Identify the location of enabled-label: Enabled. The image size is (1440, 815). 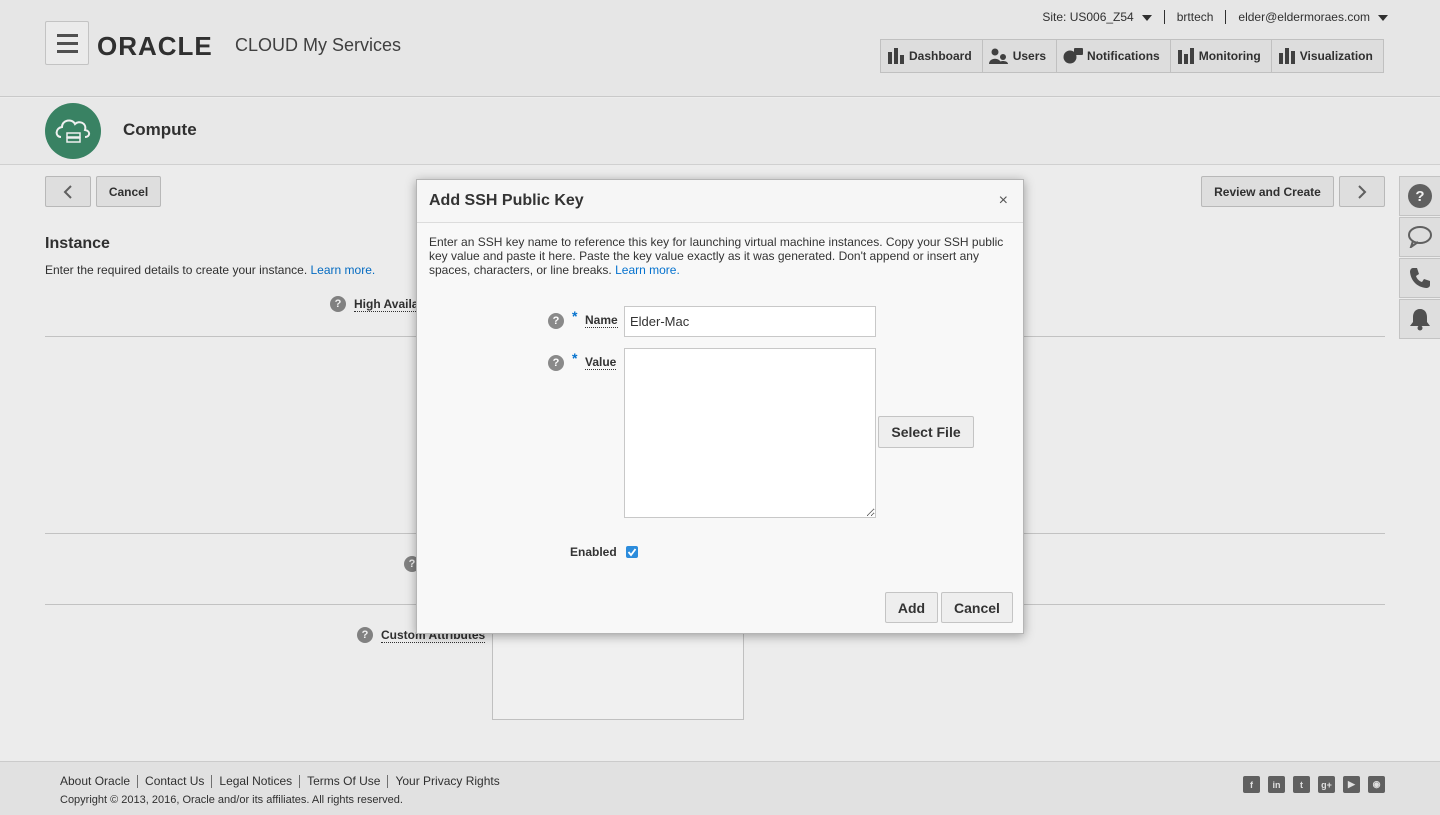
(593, 552).